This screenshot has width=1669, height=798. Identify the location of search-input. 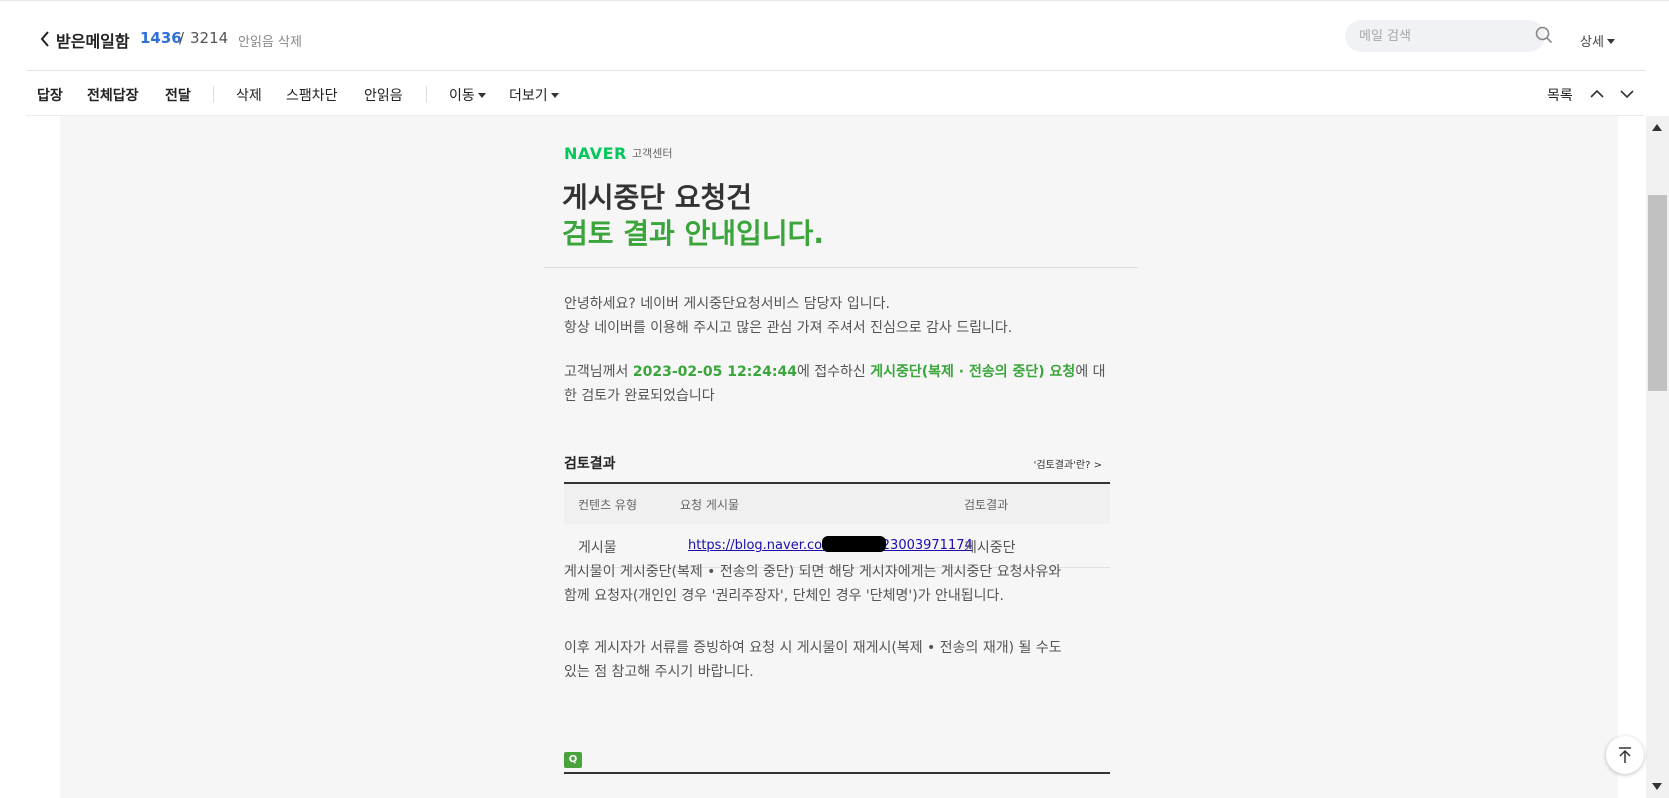
(1434, 36).